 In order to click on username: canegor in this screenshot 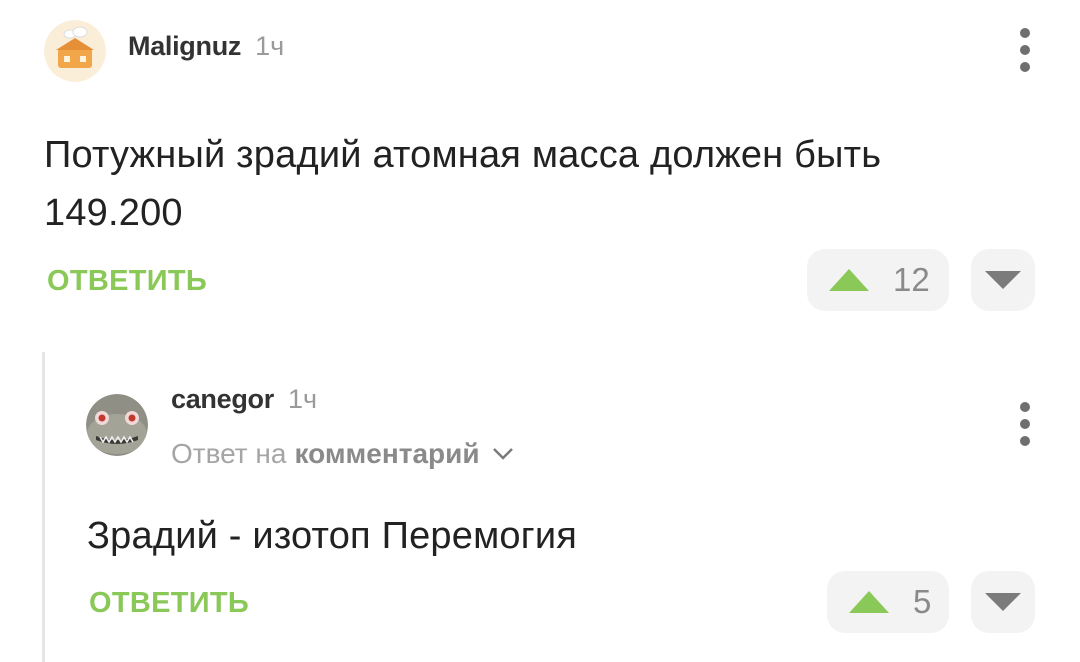, I will do `click(222, 399)`.